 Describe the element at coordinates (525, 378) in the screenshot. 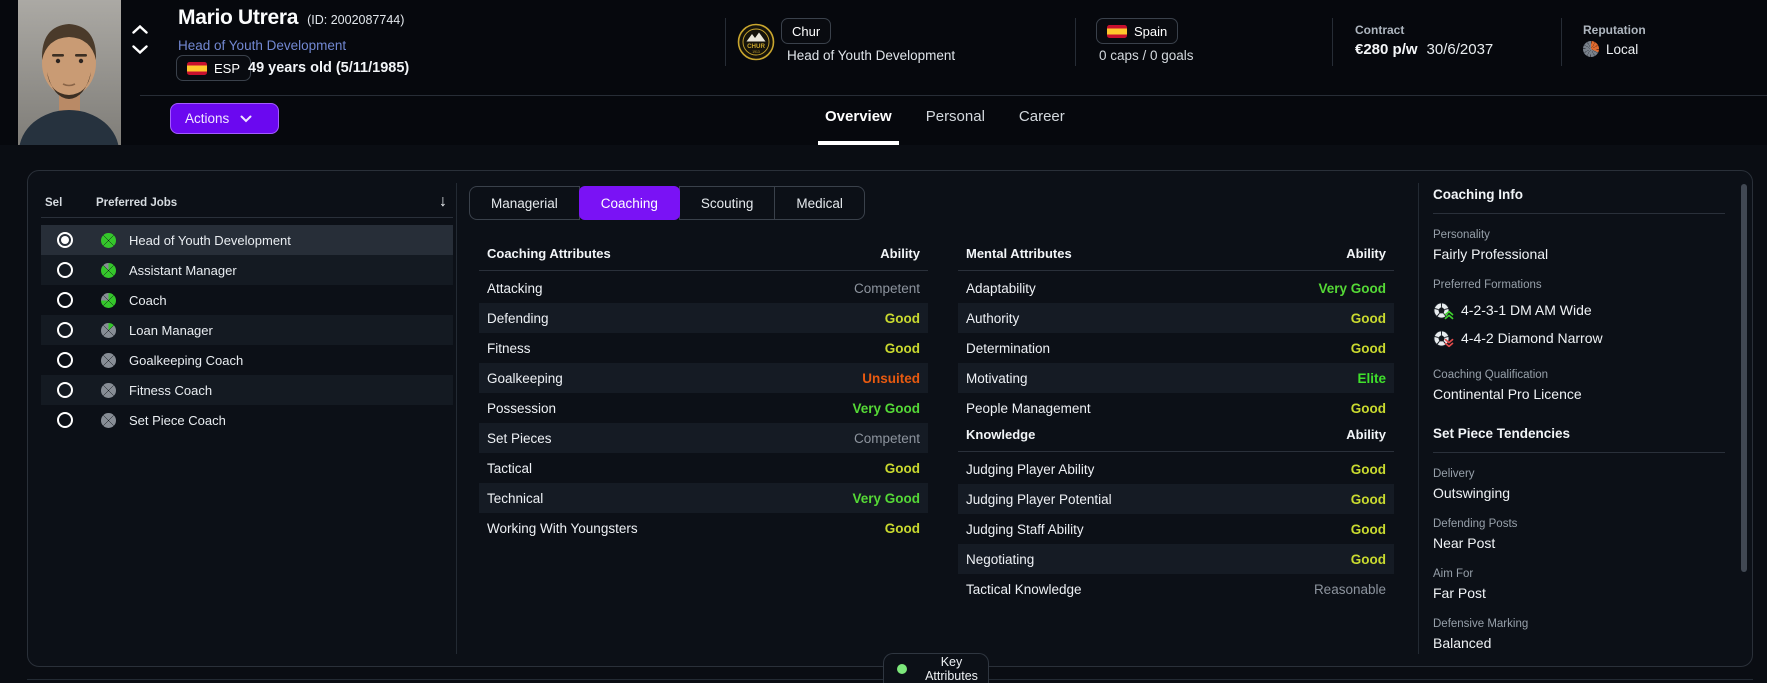

I see `attribute-name: Goalkeeping` at that location.